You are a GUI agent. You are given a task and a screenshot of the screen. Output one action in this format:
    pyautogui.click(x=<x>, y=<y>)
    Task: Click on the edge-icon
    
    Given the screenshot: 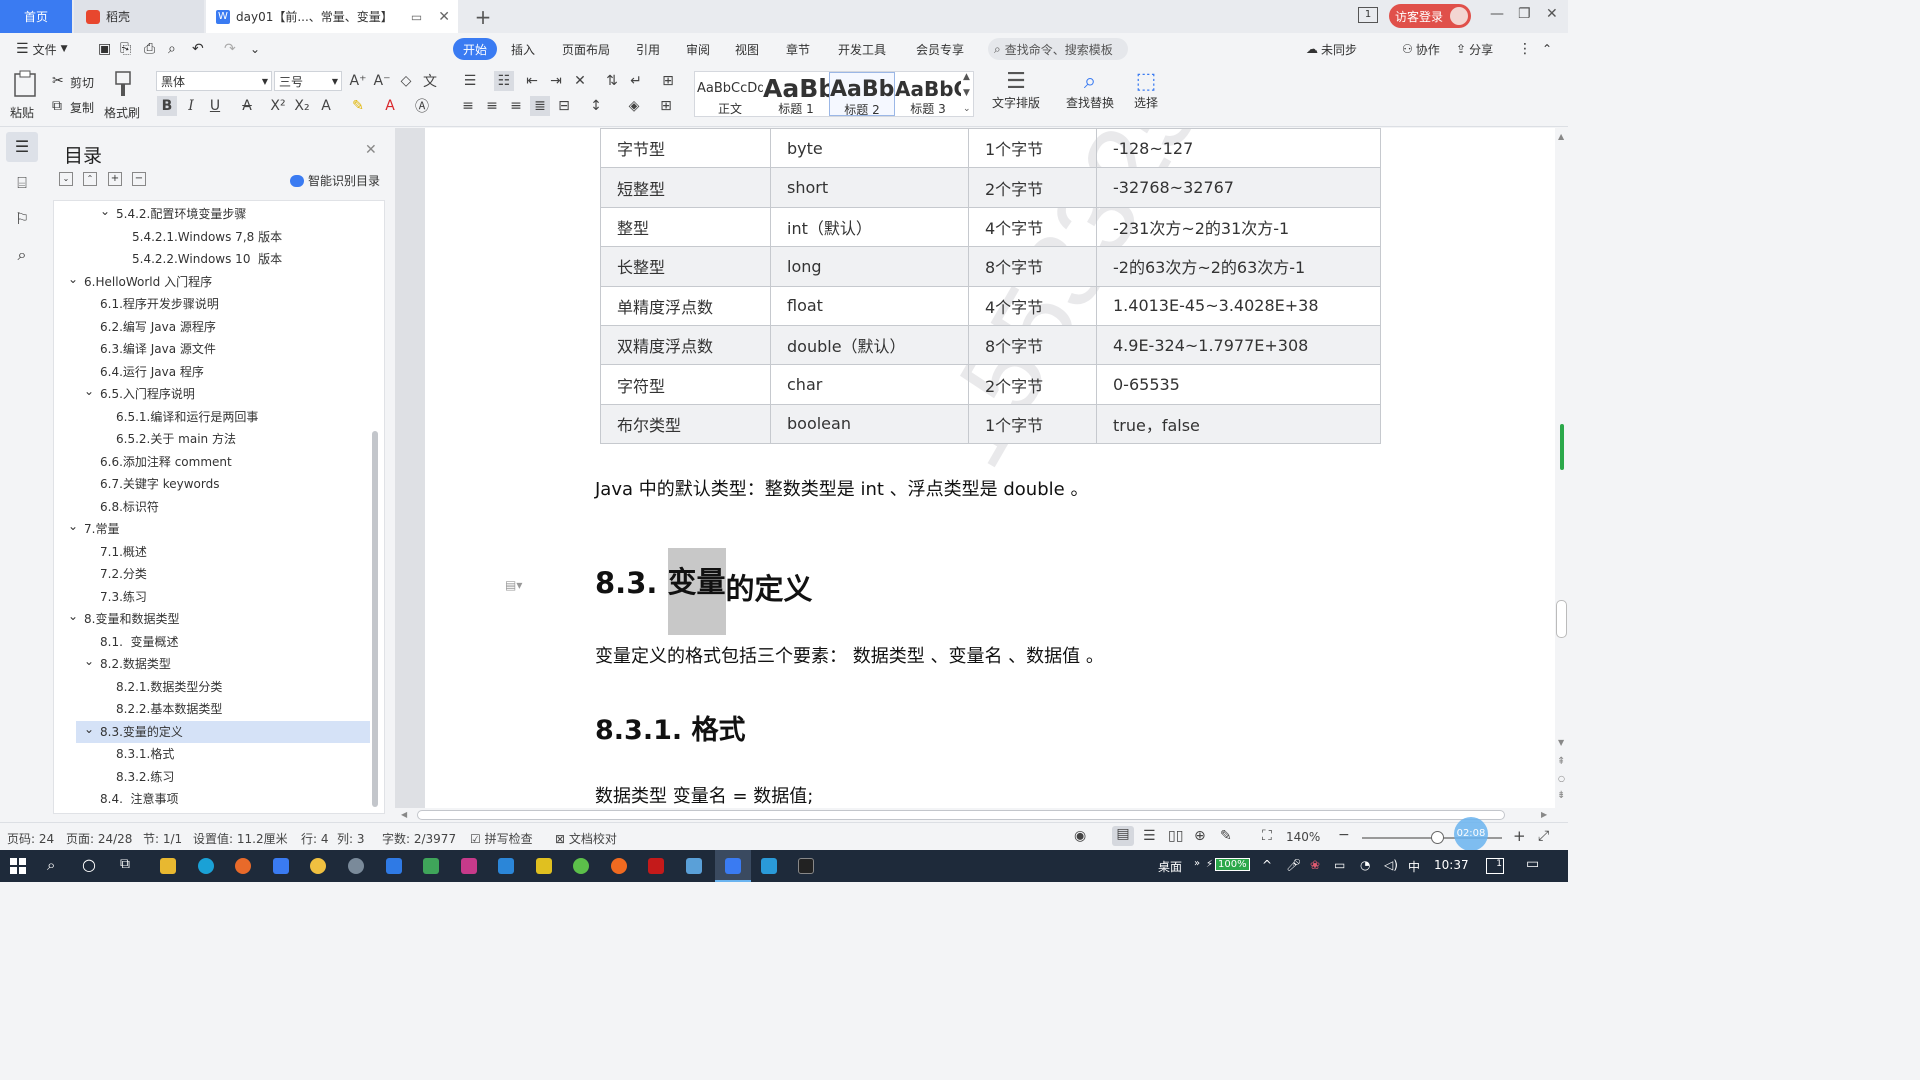 What is the action you would take?
    pyautogui.click(x=206, y=866)
    